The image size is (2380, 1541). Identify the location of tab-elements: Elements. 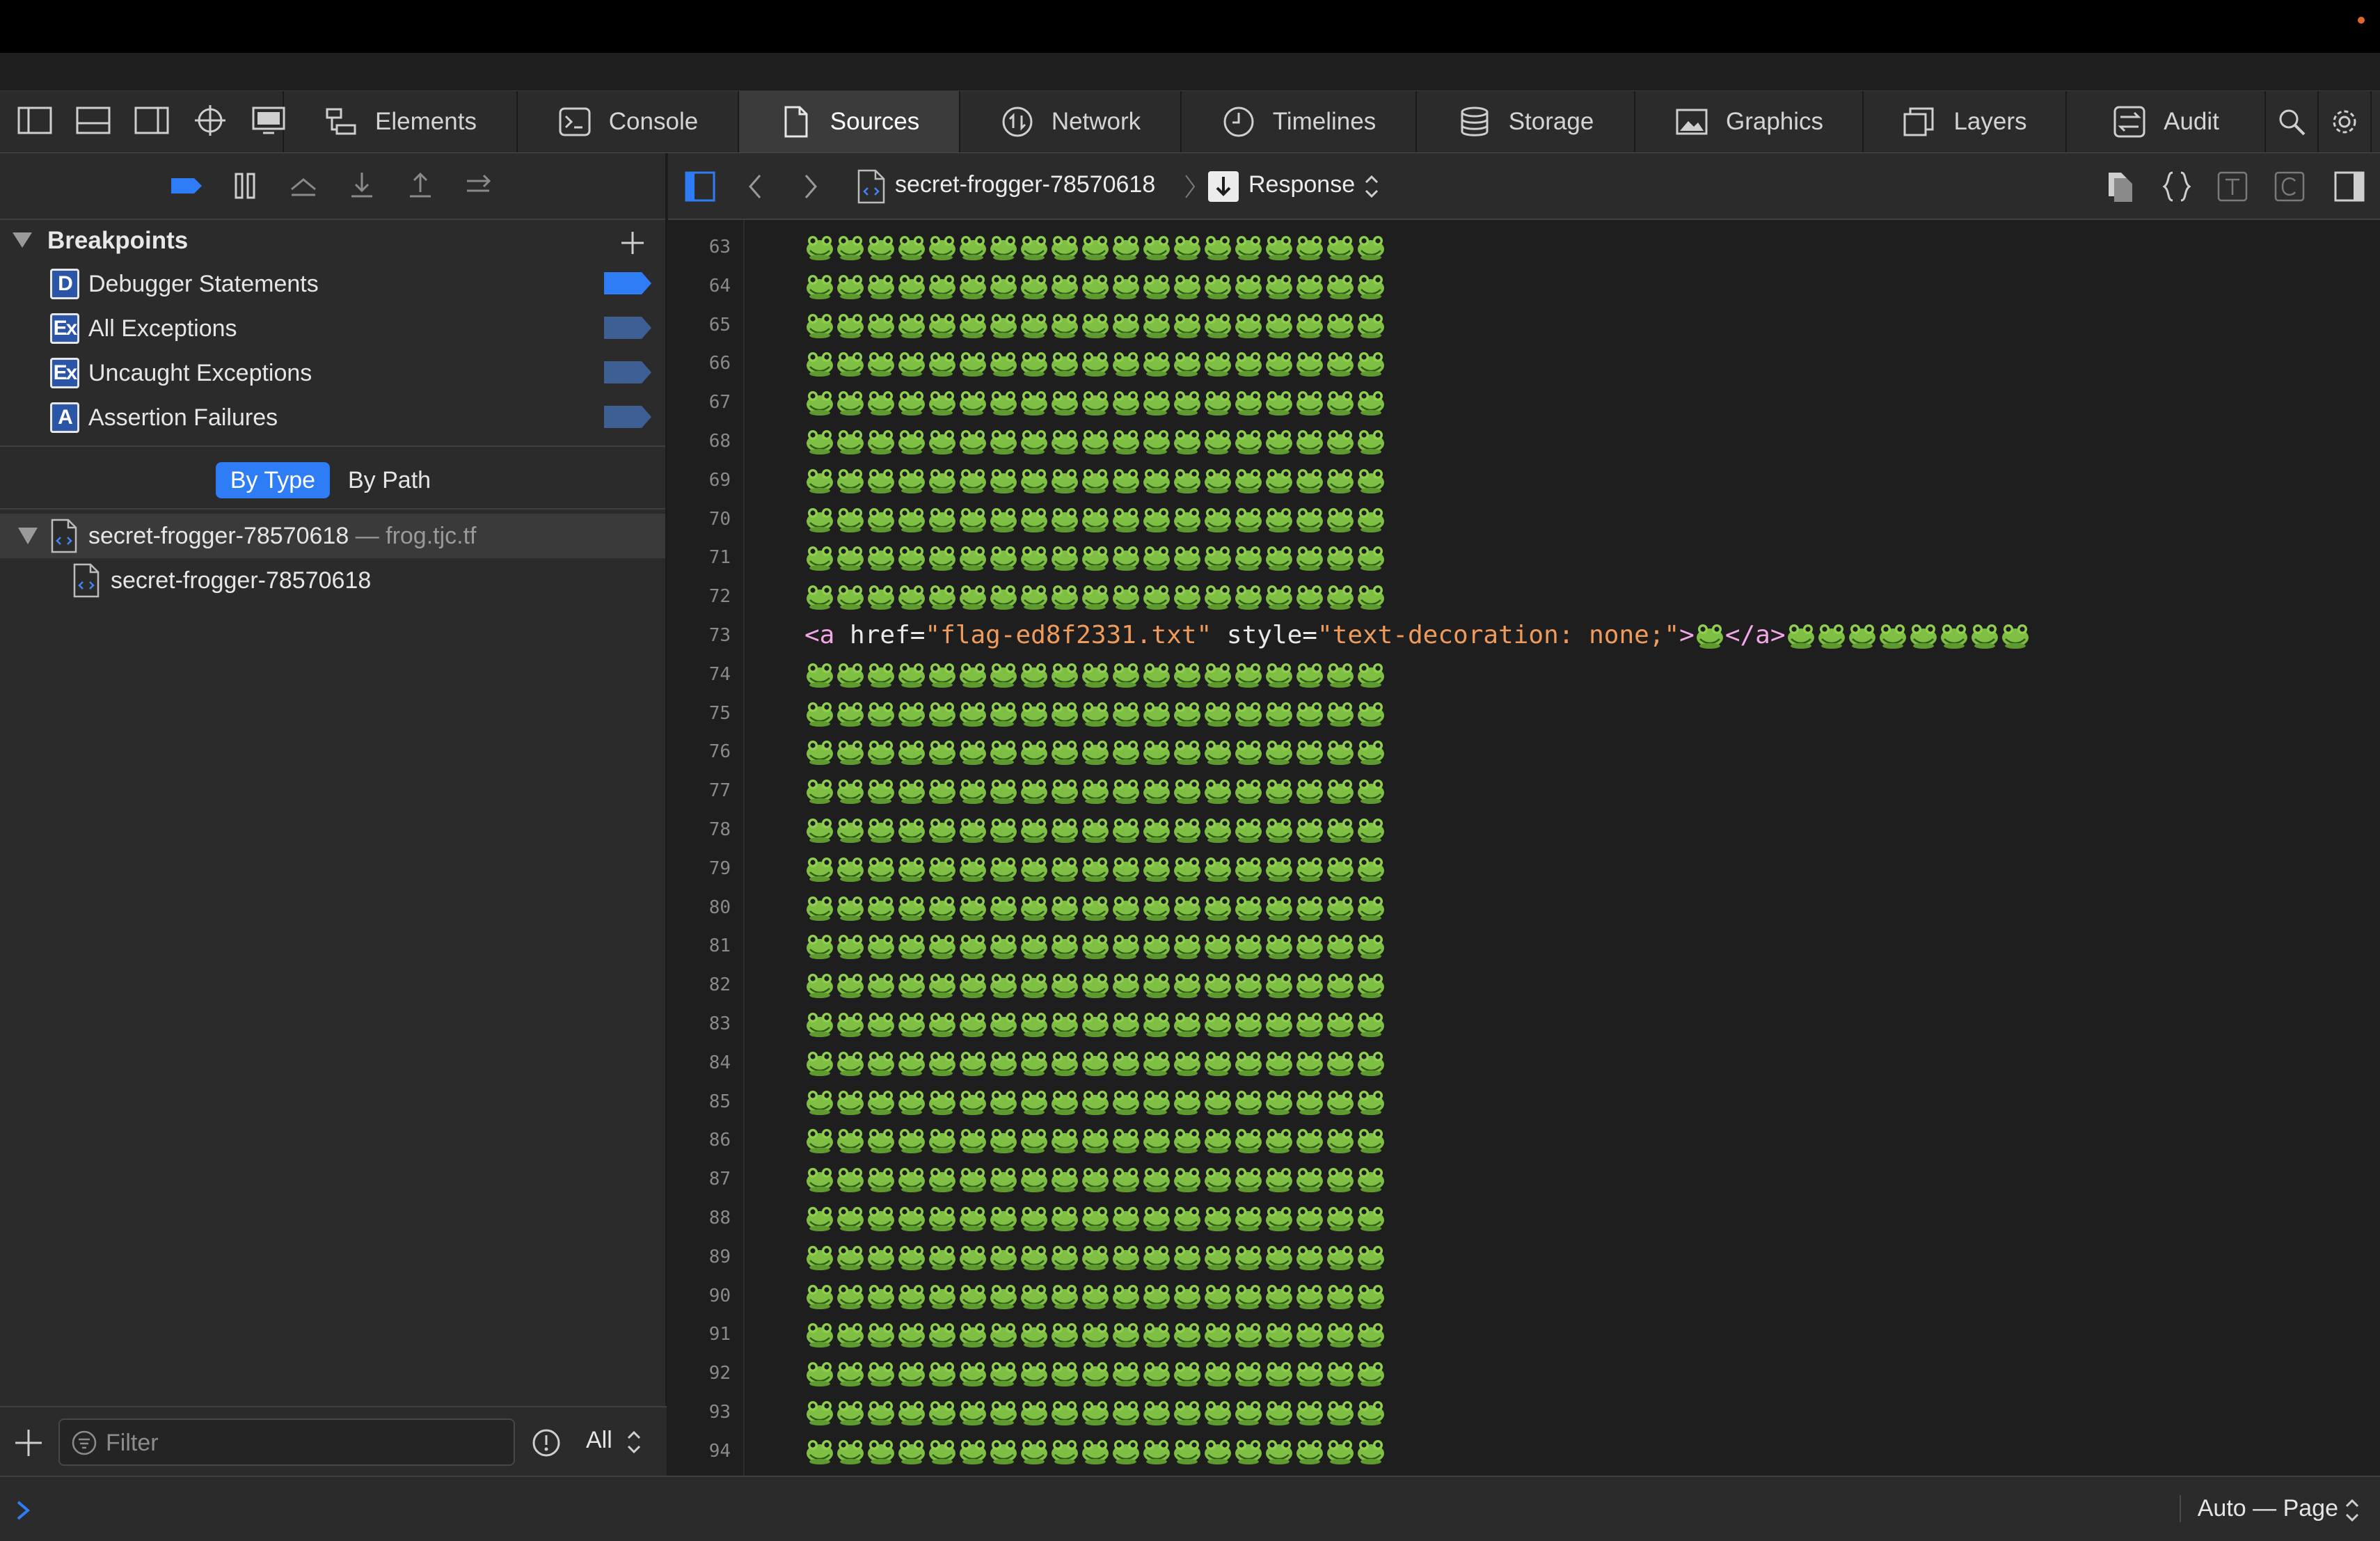
(401, 121).